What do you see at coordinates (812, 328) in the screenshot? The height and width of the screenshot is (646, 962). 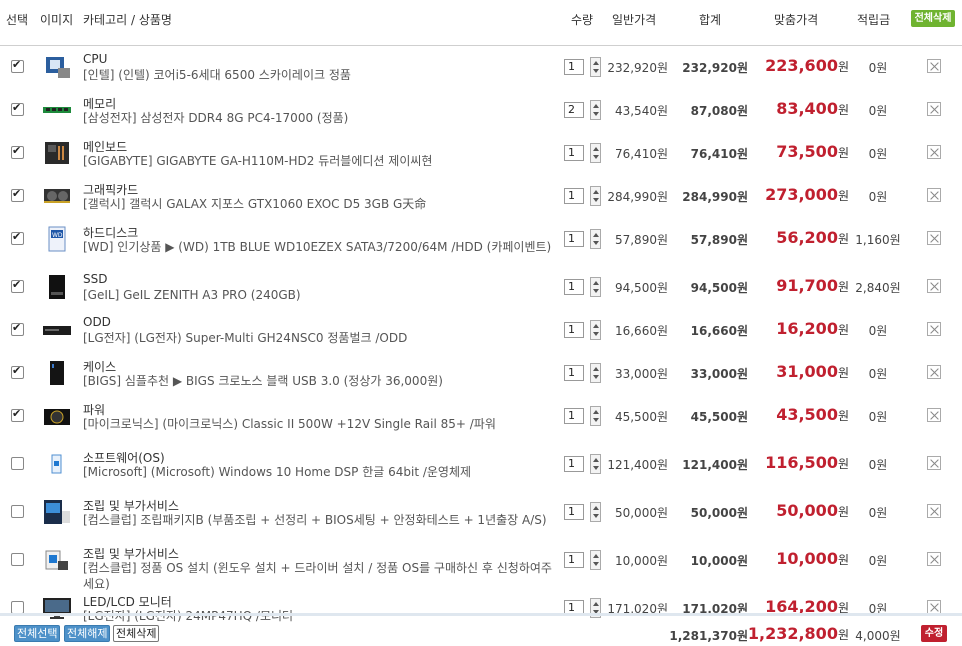 I see `item-custom-price: 16,200원` at bounding box center [812, 328].